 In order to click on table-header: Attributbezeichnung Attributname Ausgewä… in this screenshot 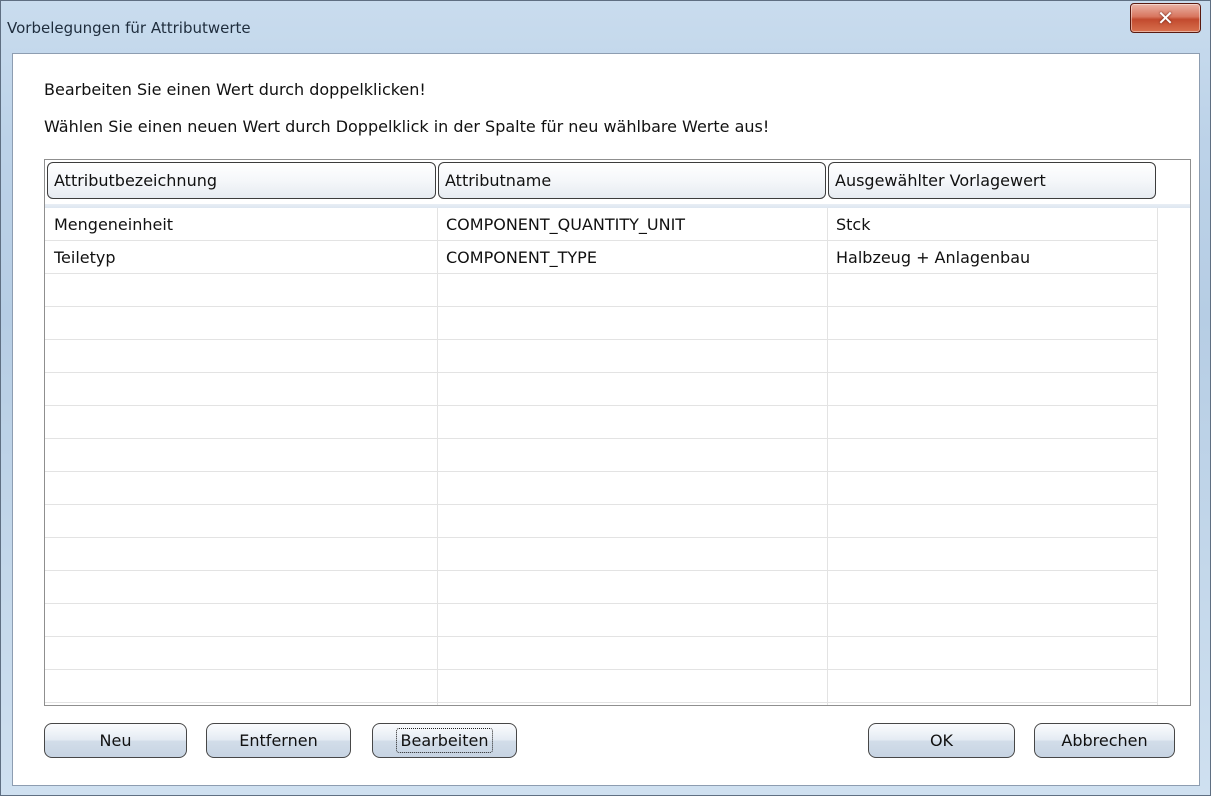, I will do `click(617, 184)`.